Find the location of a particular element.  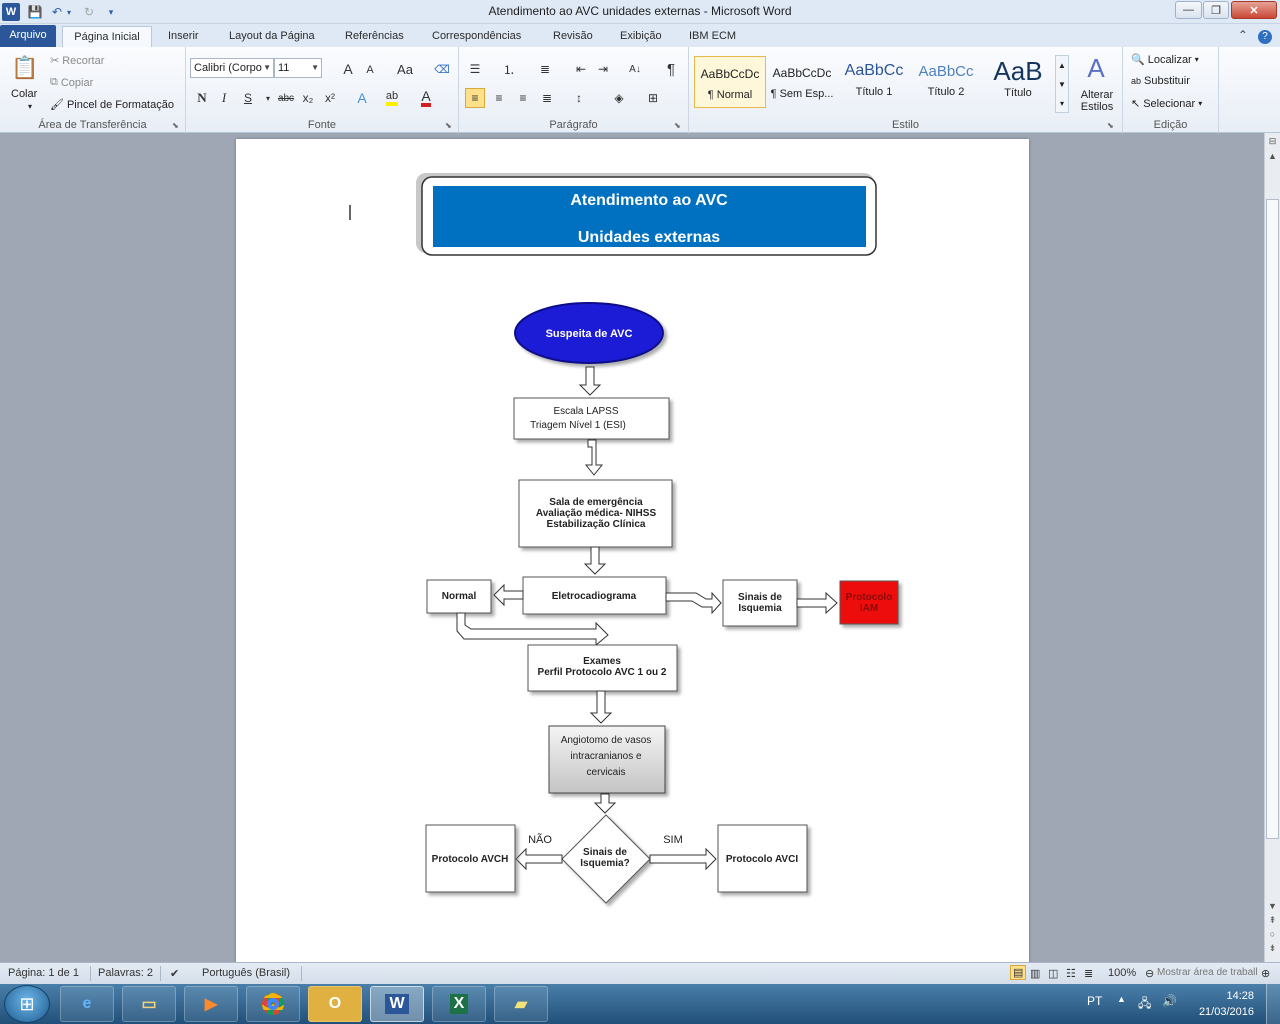

align-left-button: ≡ is located at coordinates (475, 98).